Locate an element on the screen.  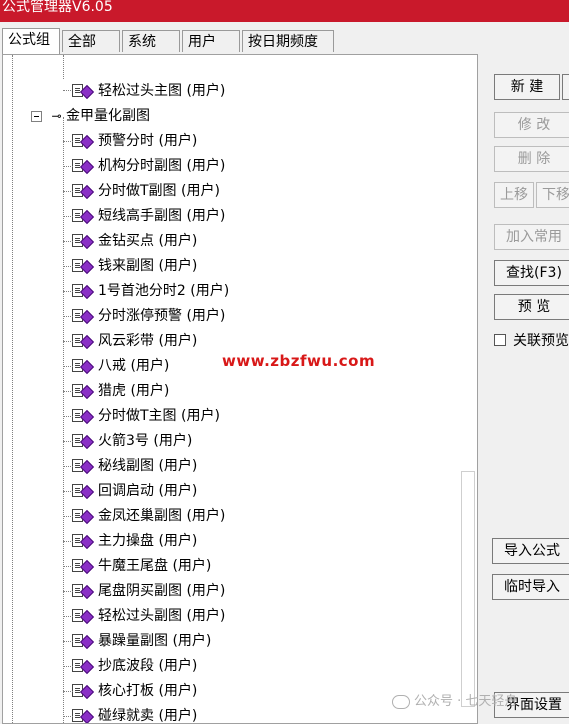
tree-scrollbar is located at coordinates (468, 589).